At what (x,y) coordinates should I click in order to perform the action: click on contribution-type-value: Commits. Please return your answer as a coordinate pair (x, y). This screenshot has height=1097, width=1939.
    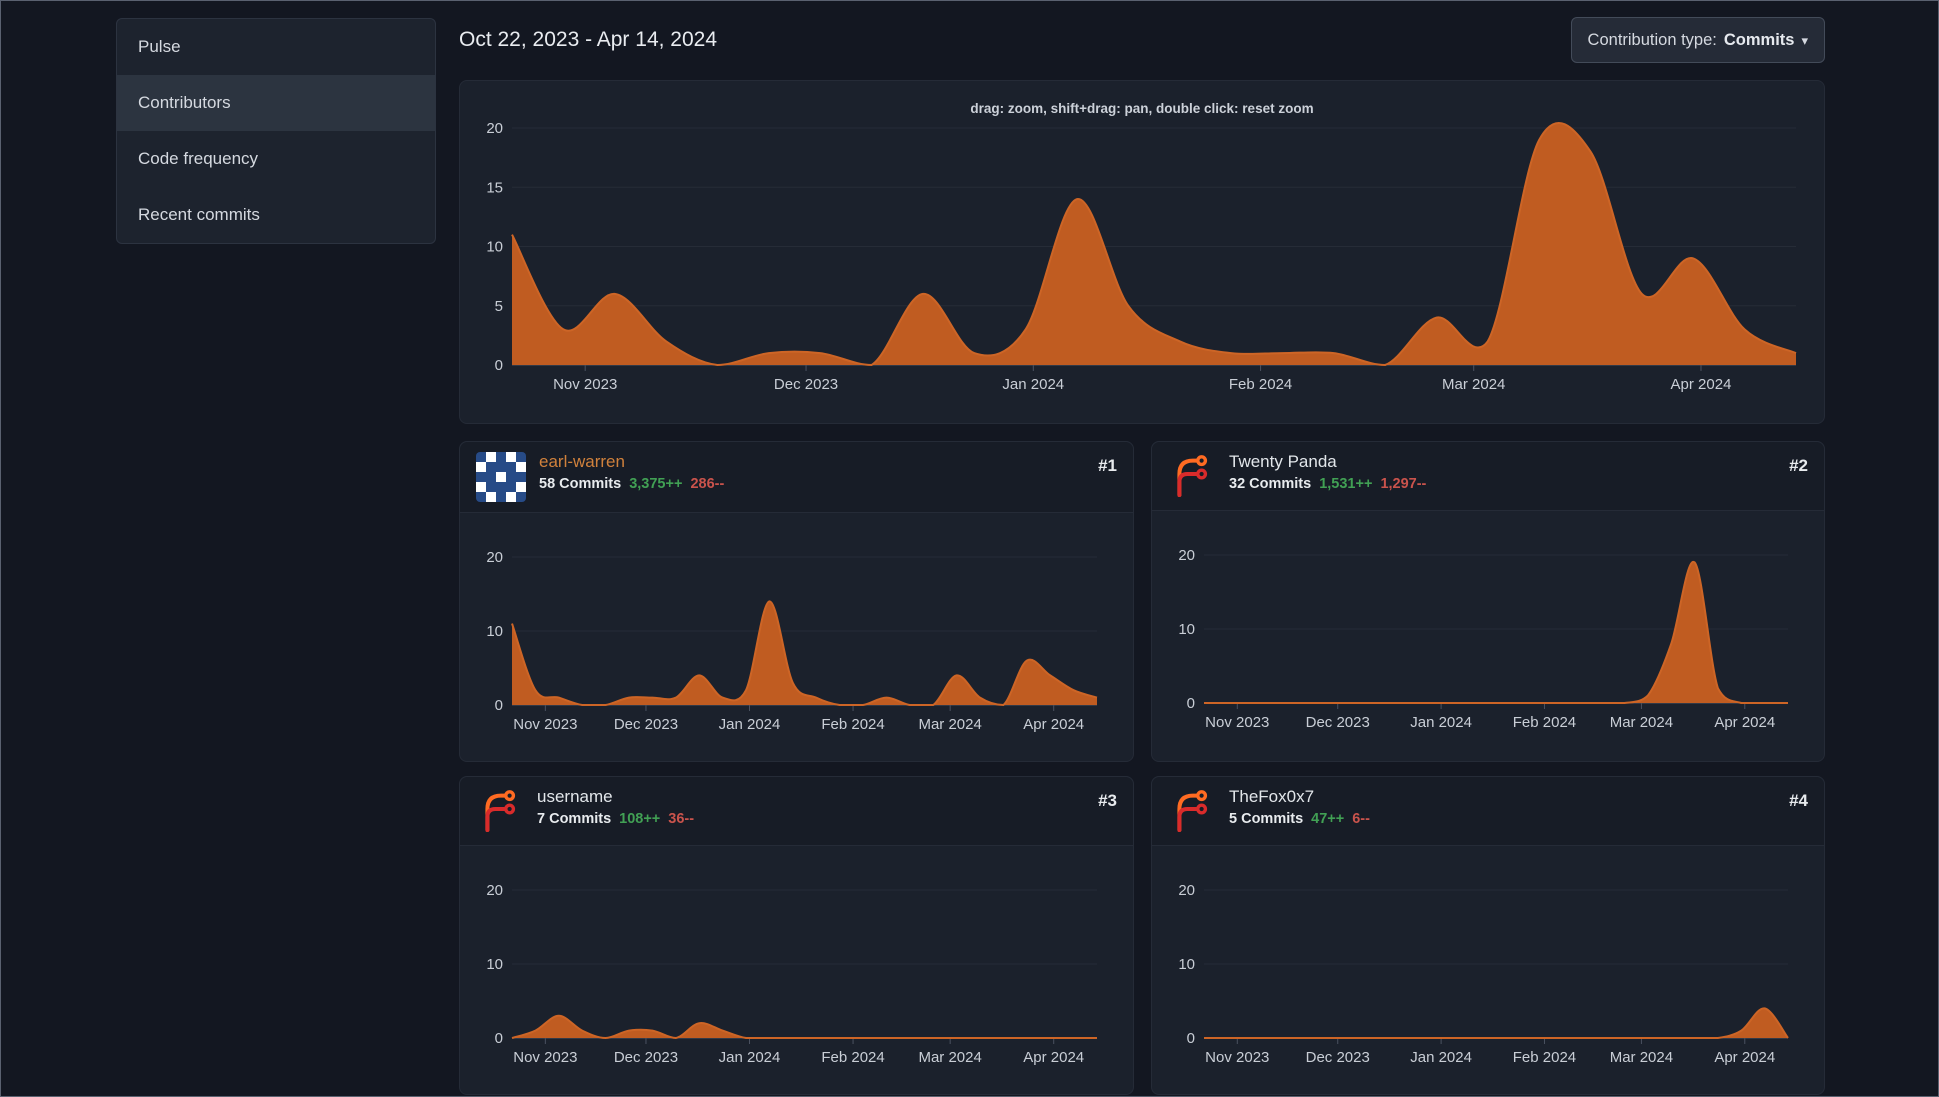
    Looking at the image, I should click on (1759, 39).